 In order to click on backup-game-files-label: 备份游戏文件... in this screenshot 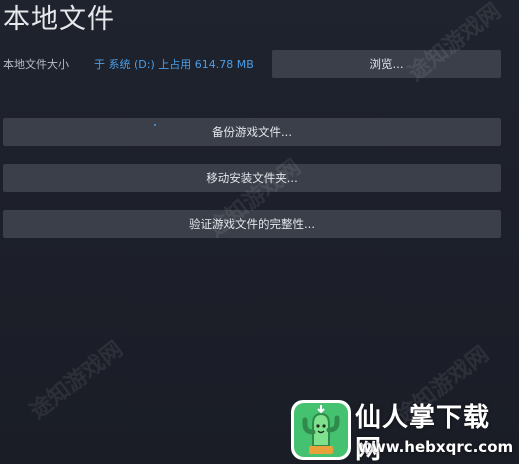, I will do `click(252, 132)`.